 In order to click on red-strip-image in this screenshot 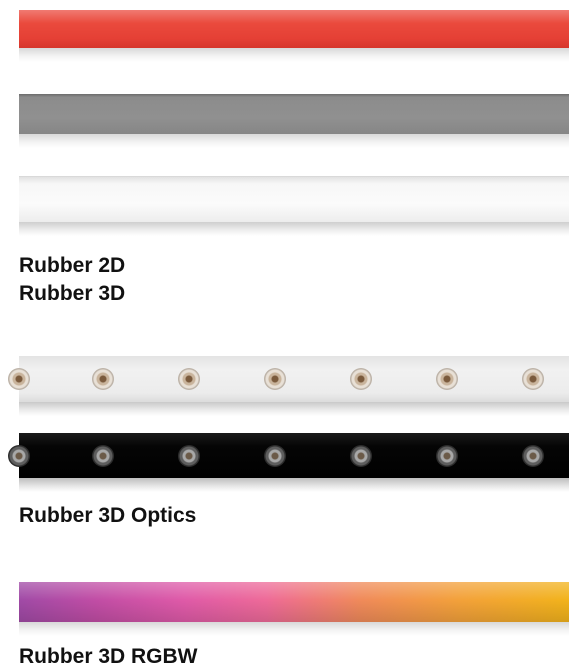, I will do `click(294, 36)`.